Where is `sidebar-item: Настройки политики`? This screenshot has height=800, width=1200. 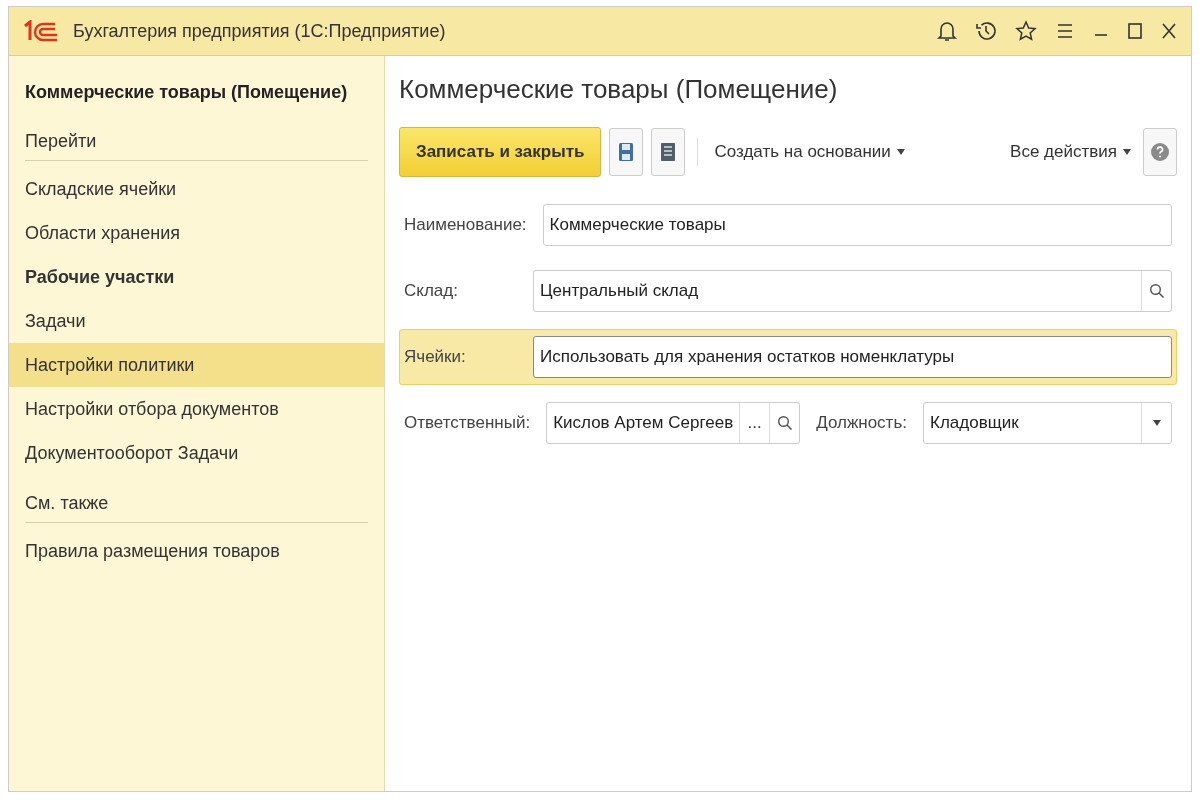
sidebar-item: Настройки политики is located at coordinates (196, 365).